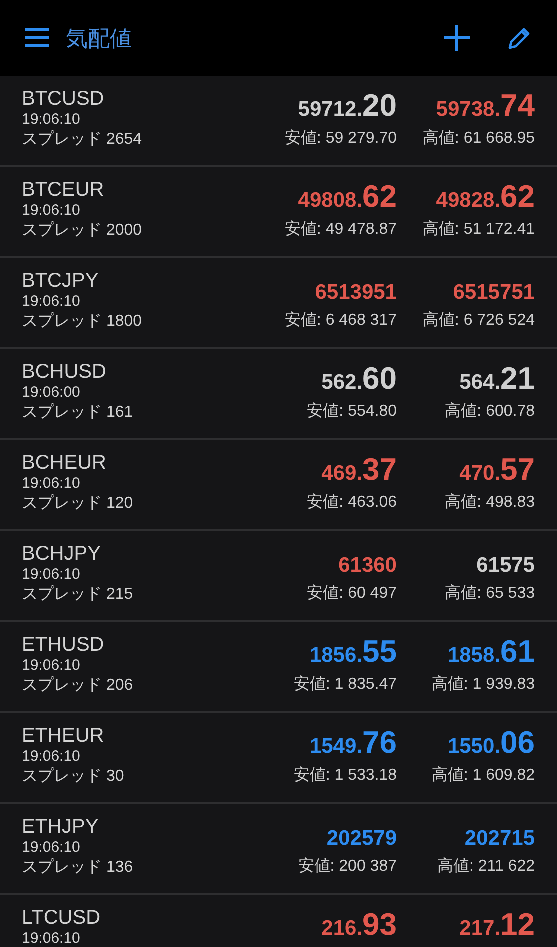 The height and width of the screenshot is (947, 557). What do you see at coordinates (65, 463) in the screenshot?
I see `symbol-label: BCHEUR` at bounding box center [65, 463].